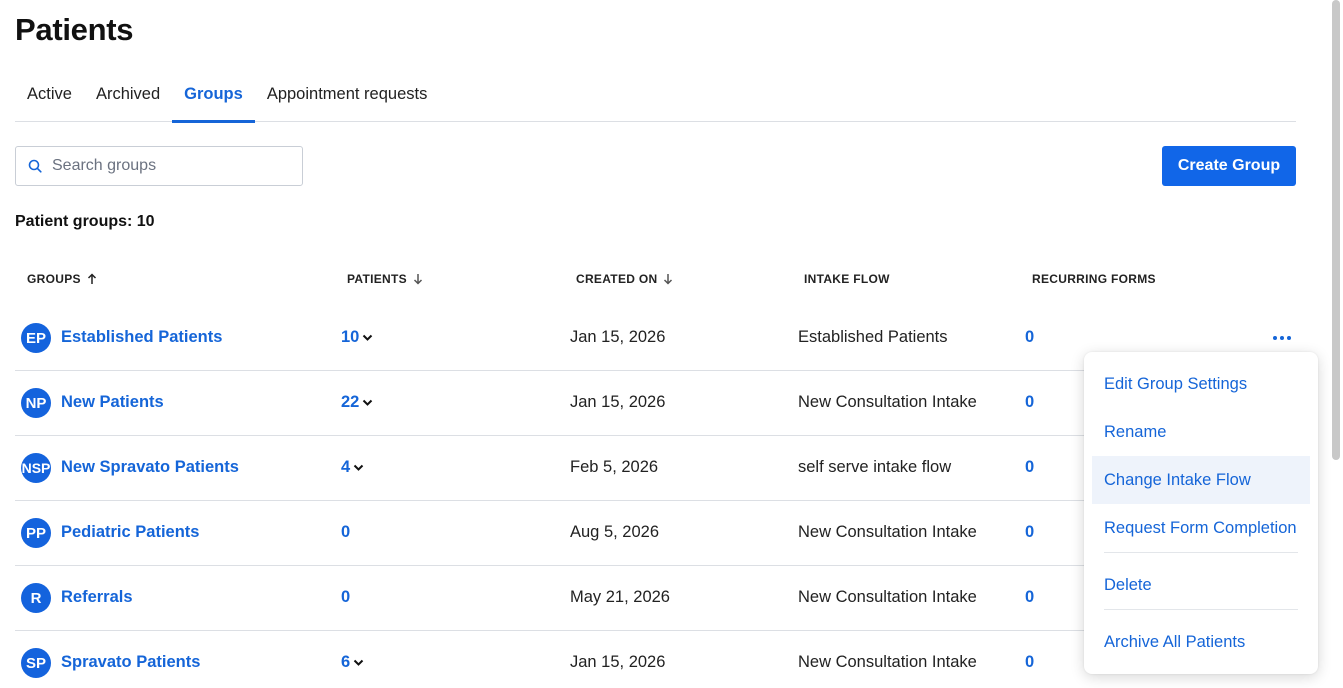 This screenshot has height=688, width=1343. What do you see at coordinates (36, 533) in the screenshot?
I see `avatar: PP` at bounding box center [36, 533].